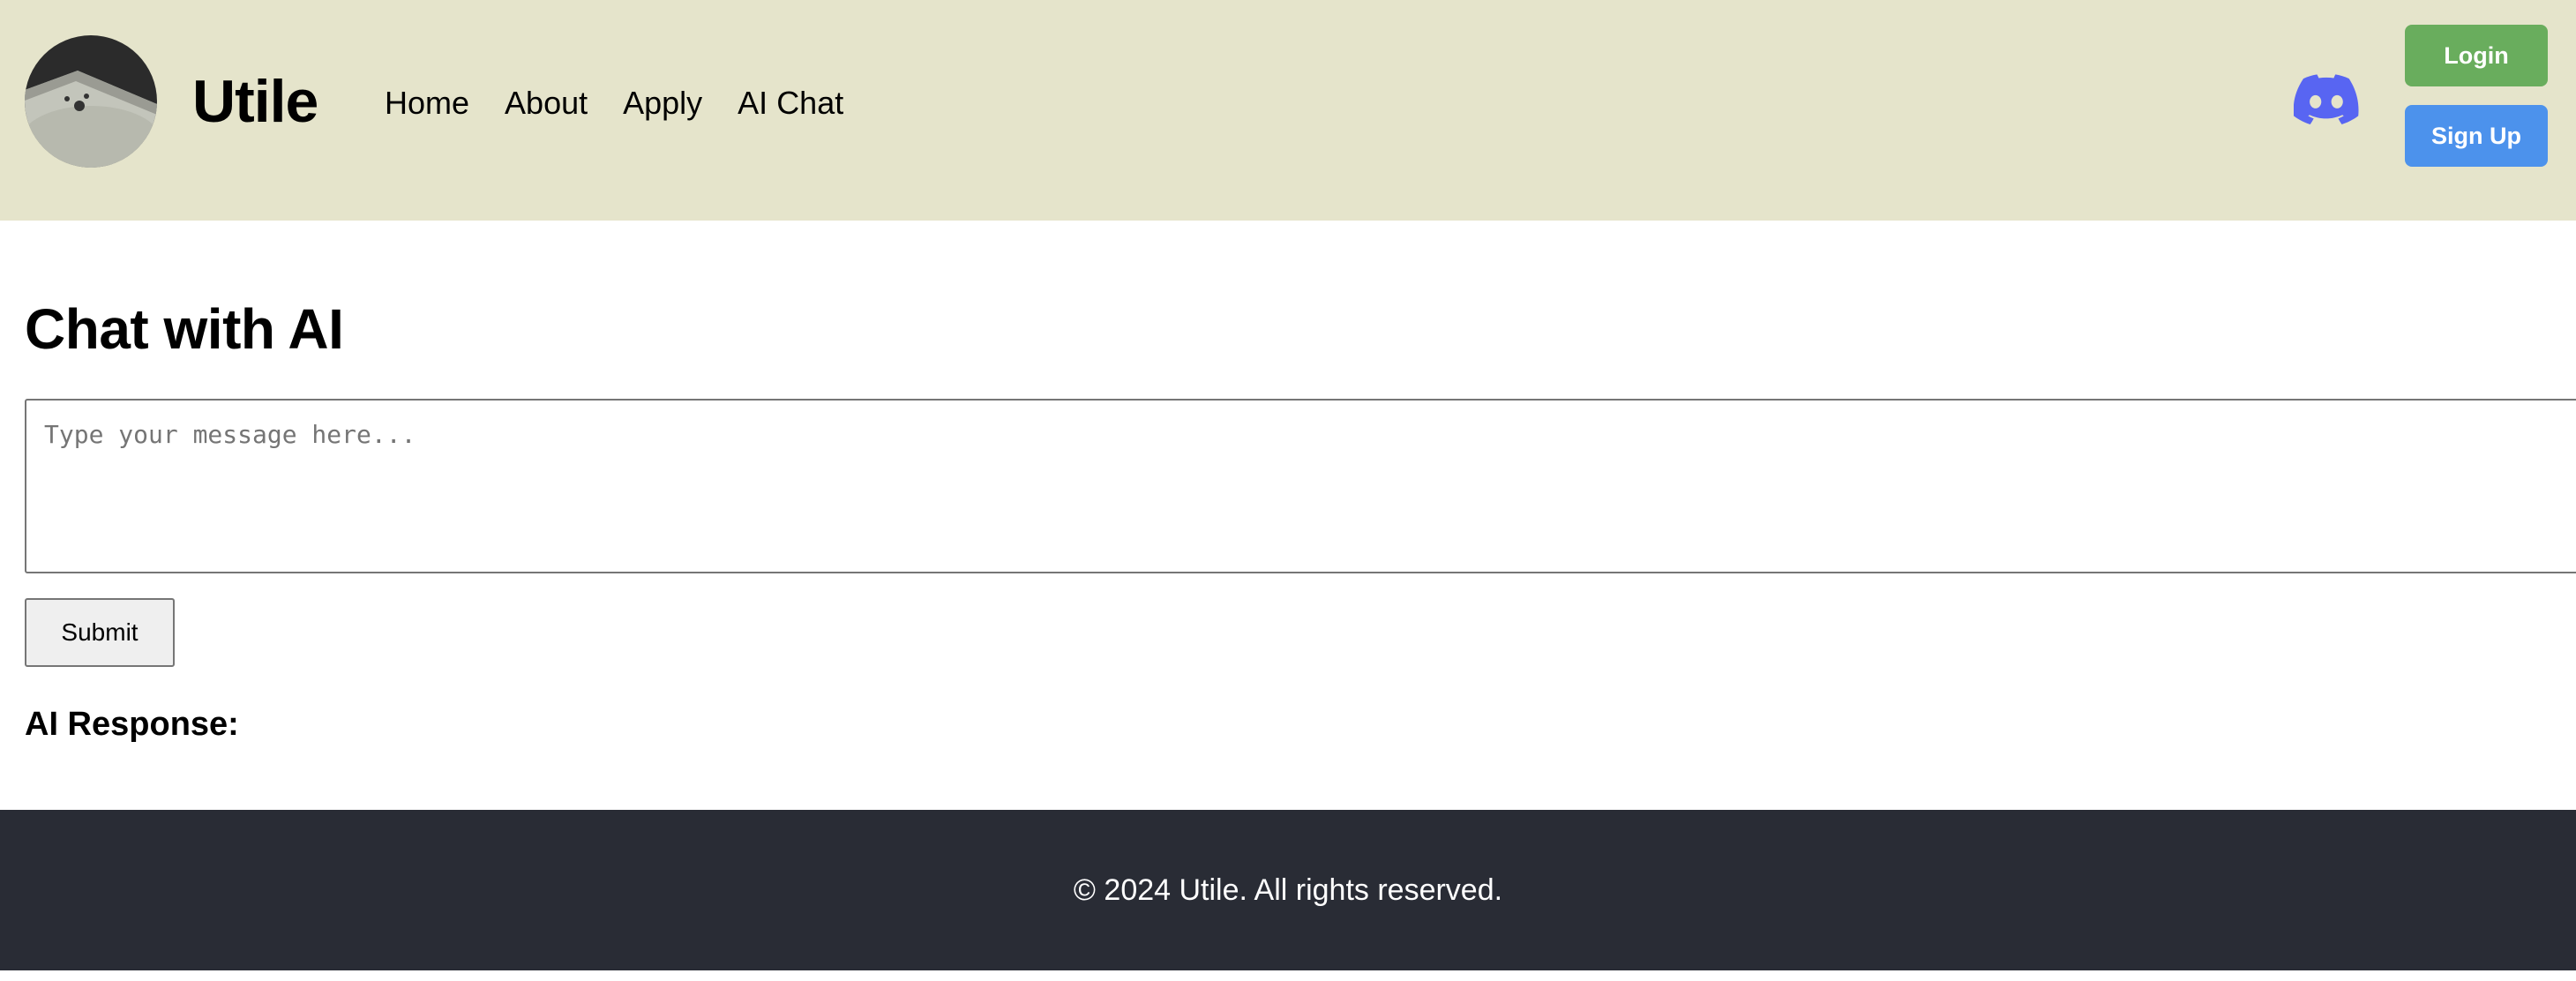  I want to click on signup-button: Sign Up, so click(2477, 136).